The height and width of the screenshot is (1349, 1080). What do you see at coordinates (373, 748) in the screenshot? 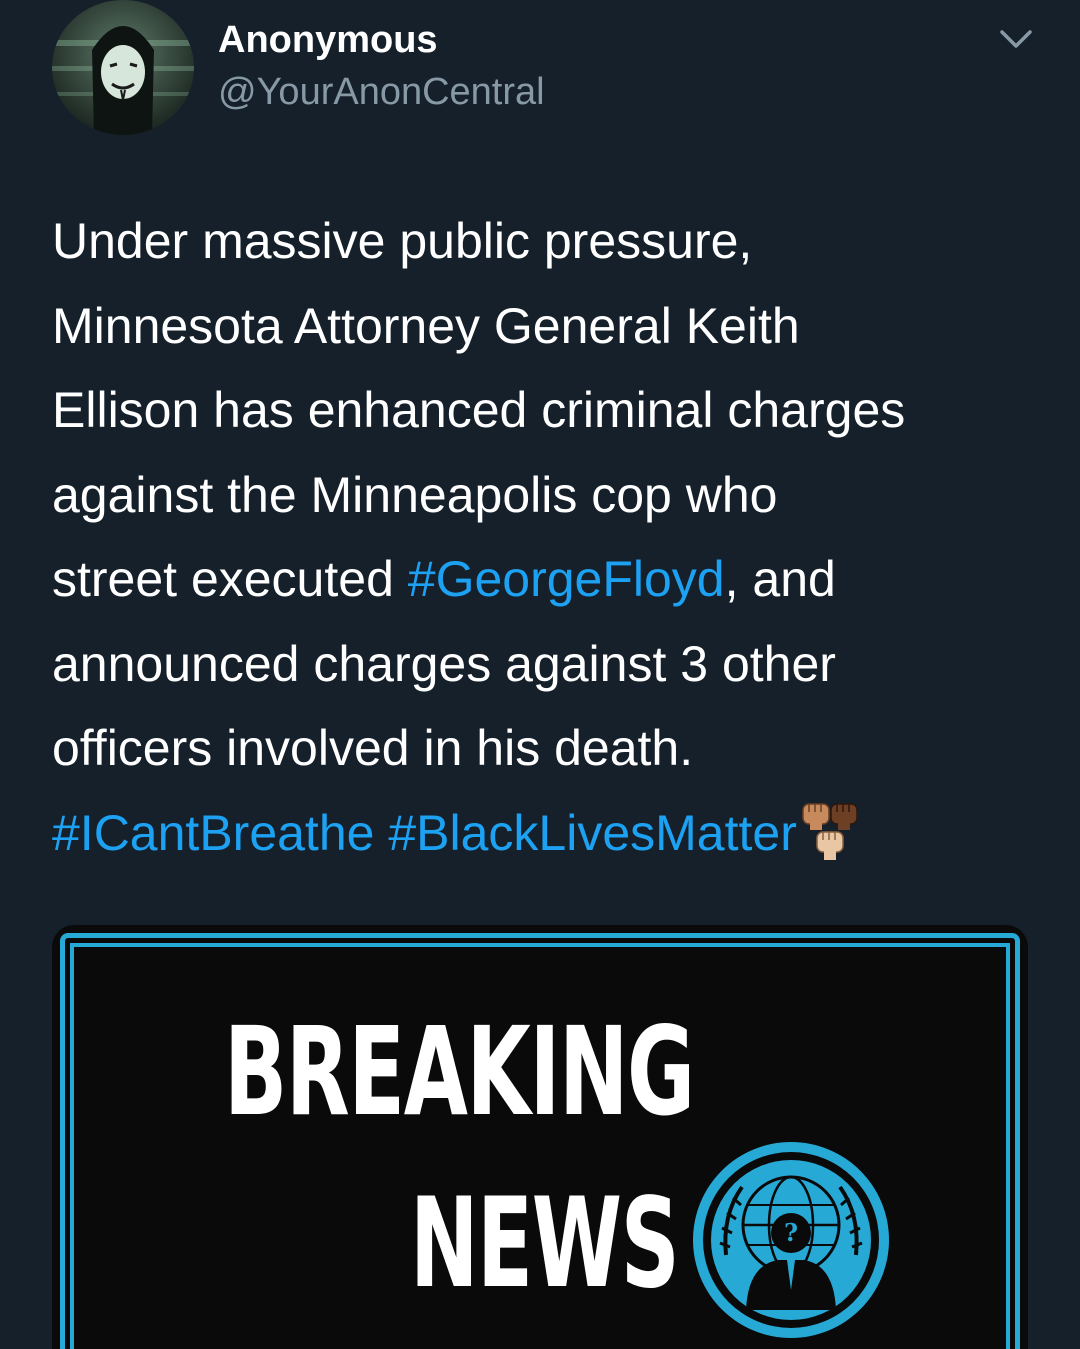
I see `text-segment: officers involved in his death.` at bounding box center [373, 748].